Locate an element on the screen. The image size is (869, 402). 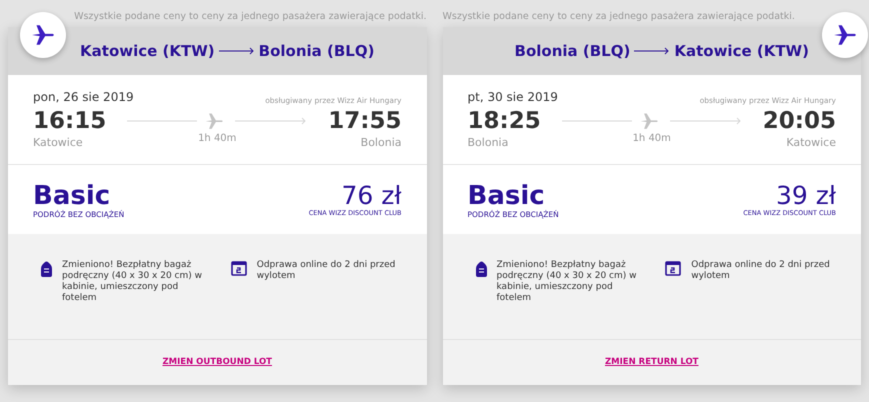
arrival-time: 20:05 is located at coordinates (799, 121).